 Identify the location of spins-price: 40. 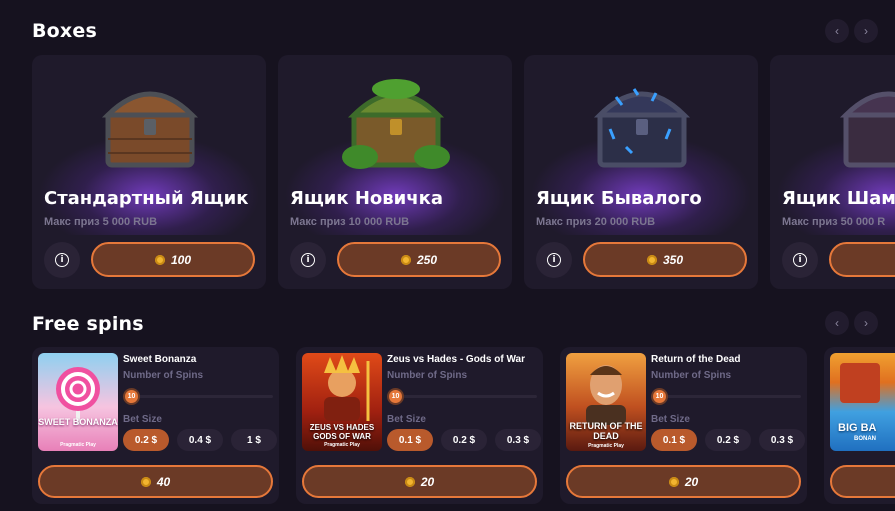
(163, 481).